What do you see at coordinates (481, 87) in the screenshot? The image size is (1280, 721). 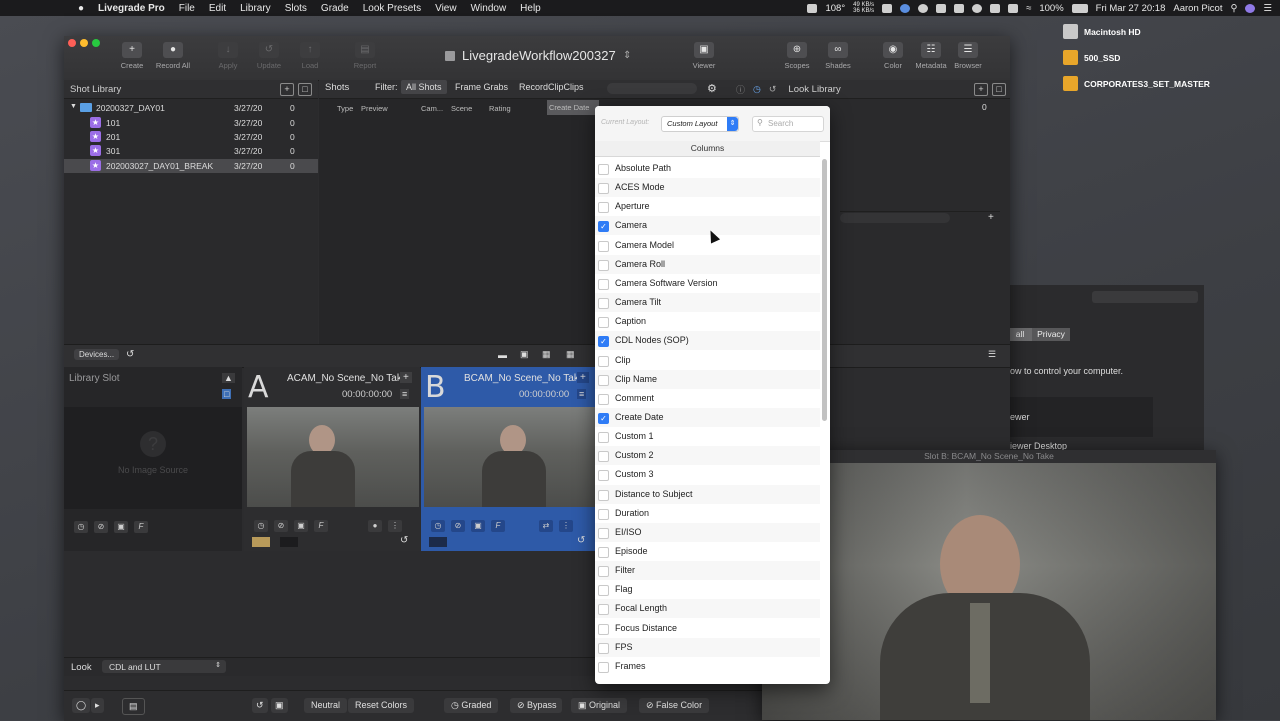 I see `filter-frame-grabs: Frame Grabs` at bounding box center [481, 87].